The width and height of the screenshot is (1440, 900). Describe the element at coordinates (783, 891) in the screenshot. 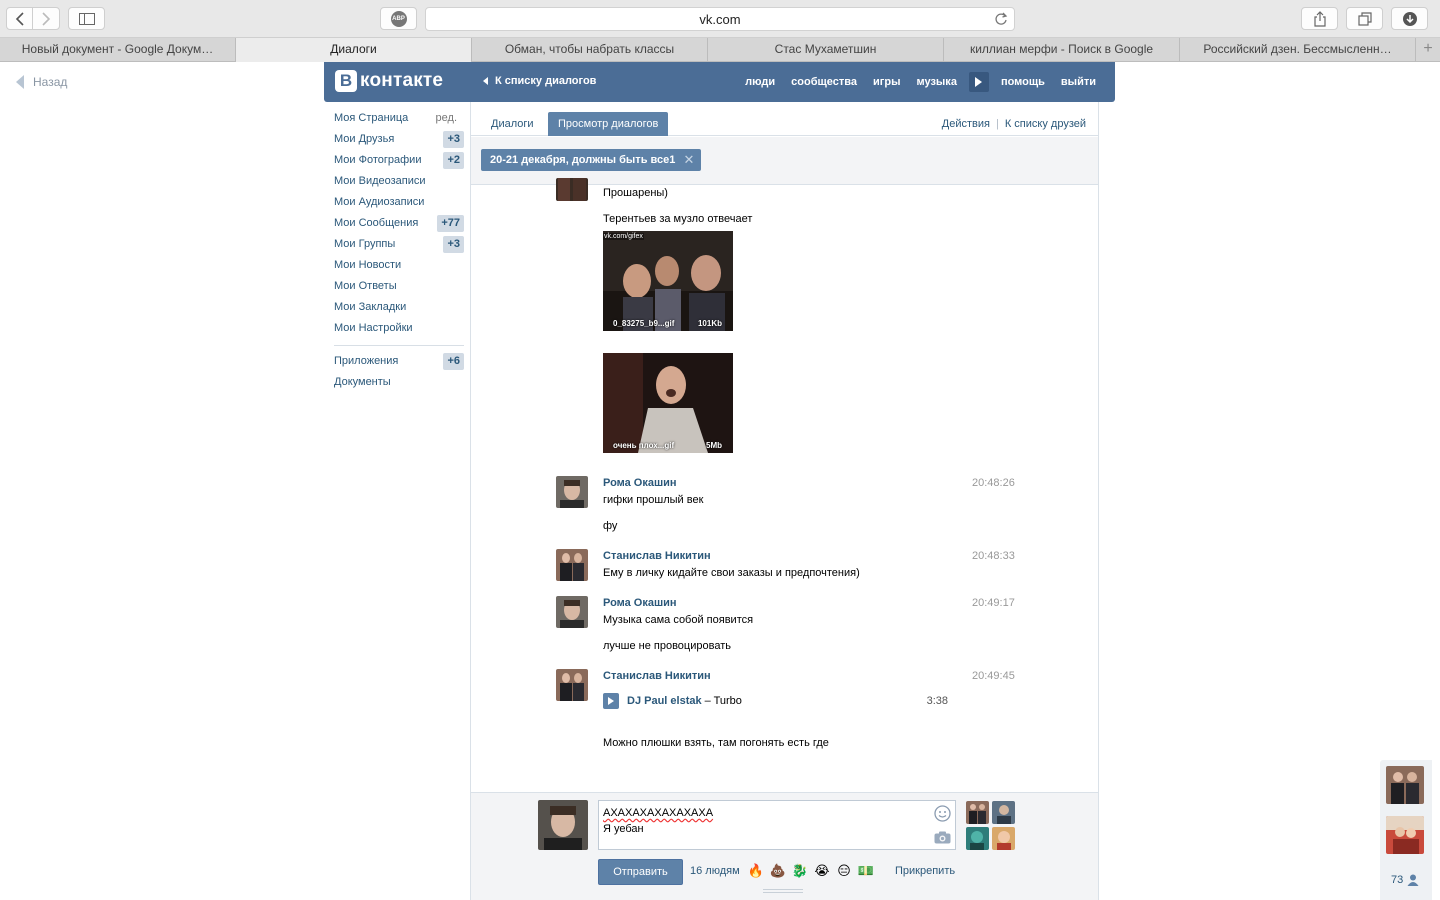

I see `resize-handle` at that location.